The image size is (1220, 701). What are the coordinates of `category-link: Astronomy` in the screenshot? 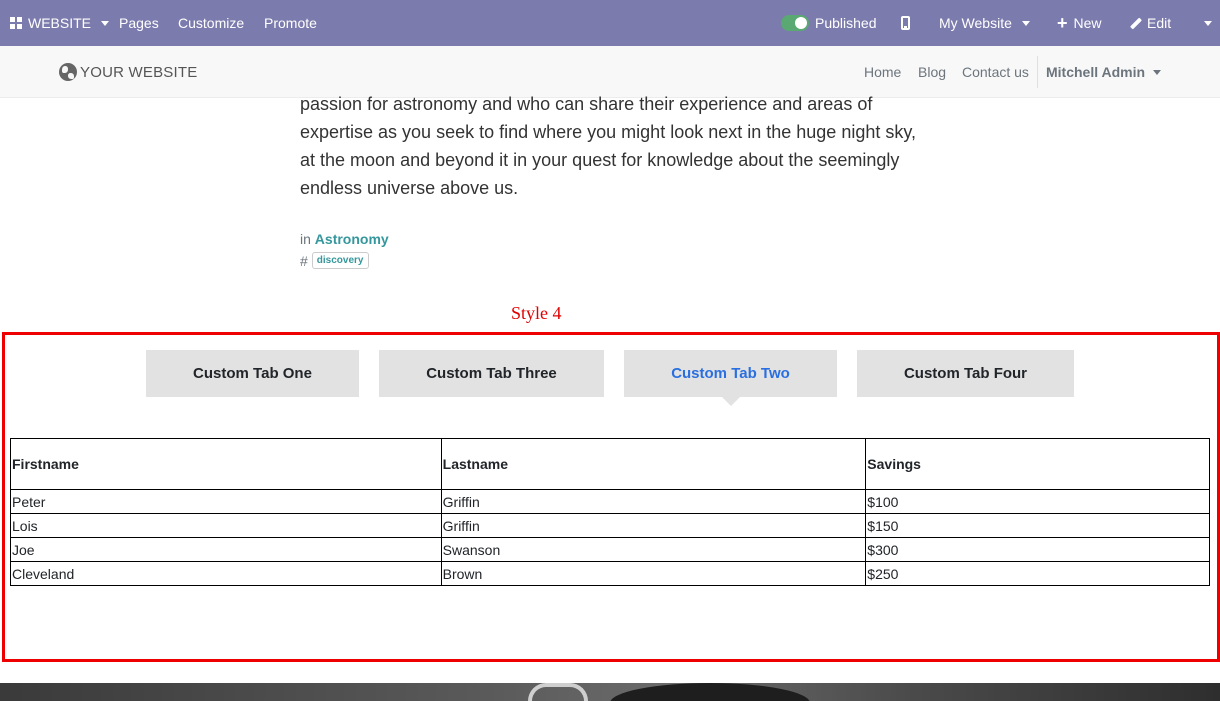 It's located at (352, 239).